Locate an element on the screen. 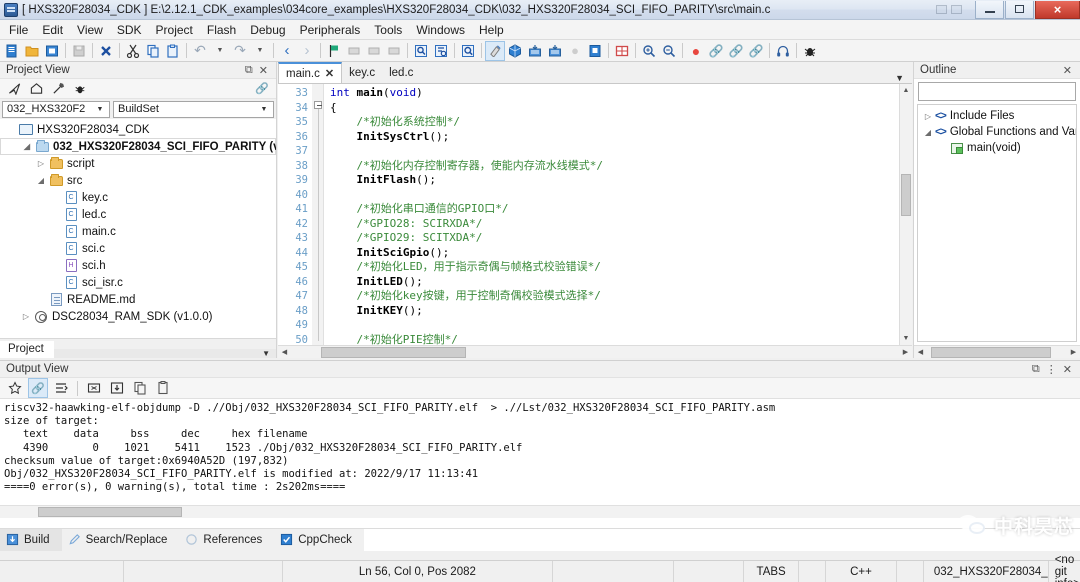 The width and height of the screenshot is (1080, 582). home-icon is located at coordinates (36, 89).